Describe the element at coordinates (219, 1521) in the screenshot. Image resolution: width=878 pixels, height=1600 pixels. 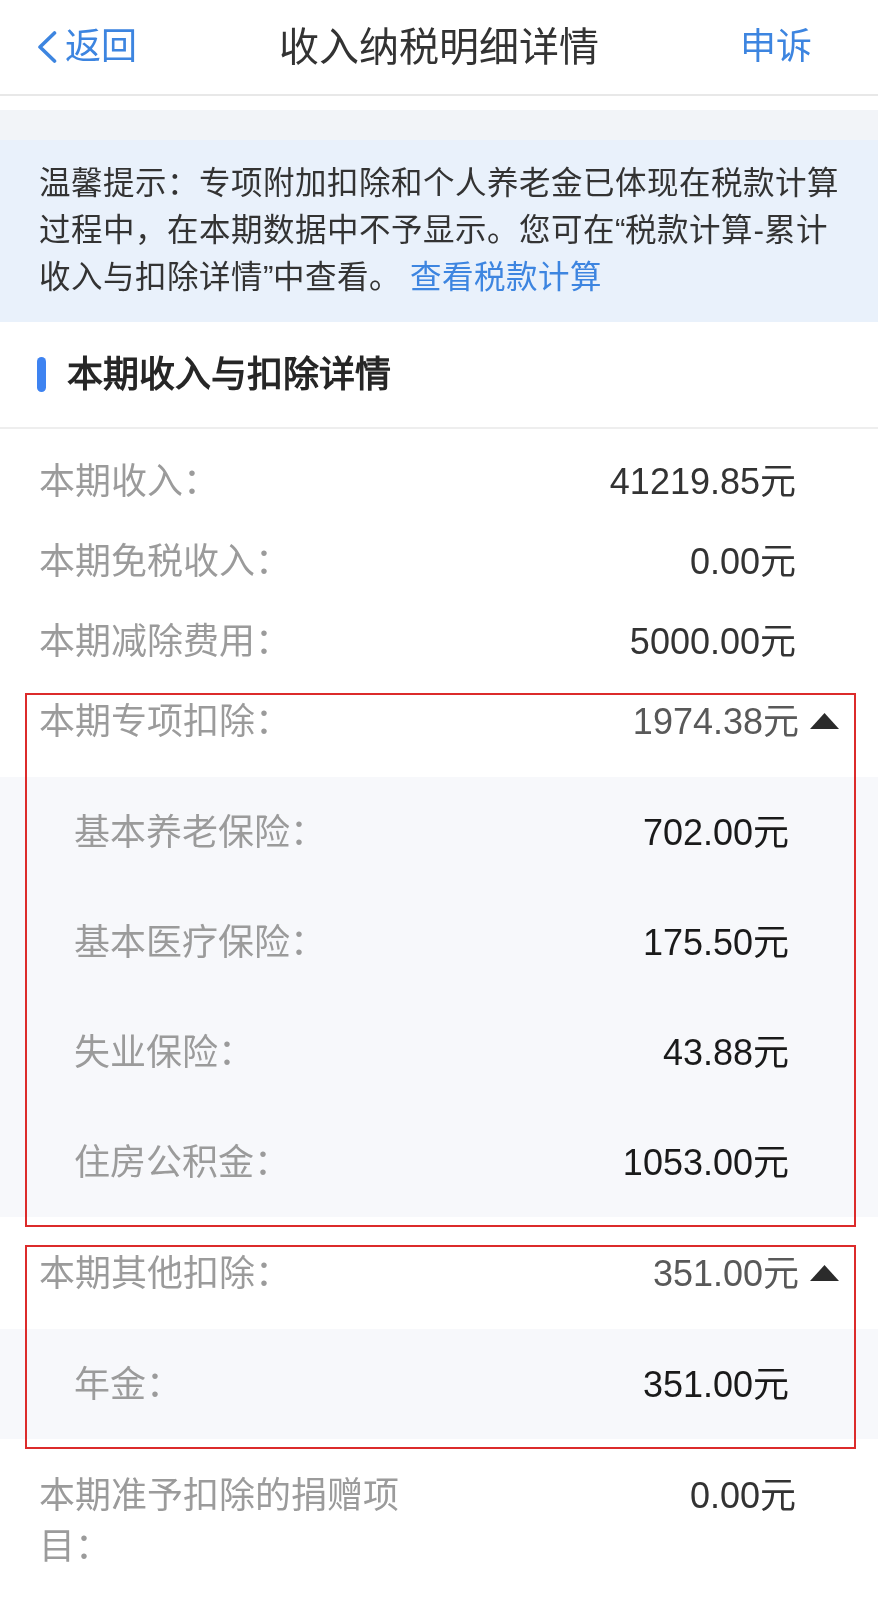
I see `row-label: 本期准予扣除的捐赠项目：` at that location.